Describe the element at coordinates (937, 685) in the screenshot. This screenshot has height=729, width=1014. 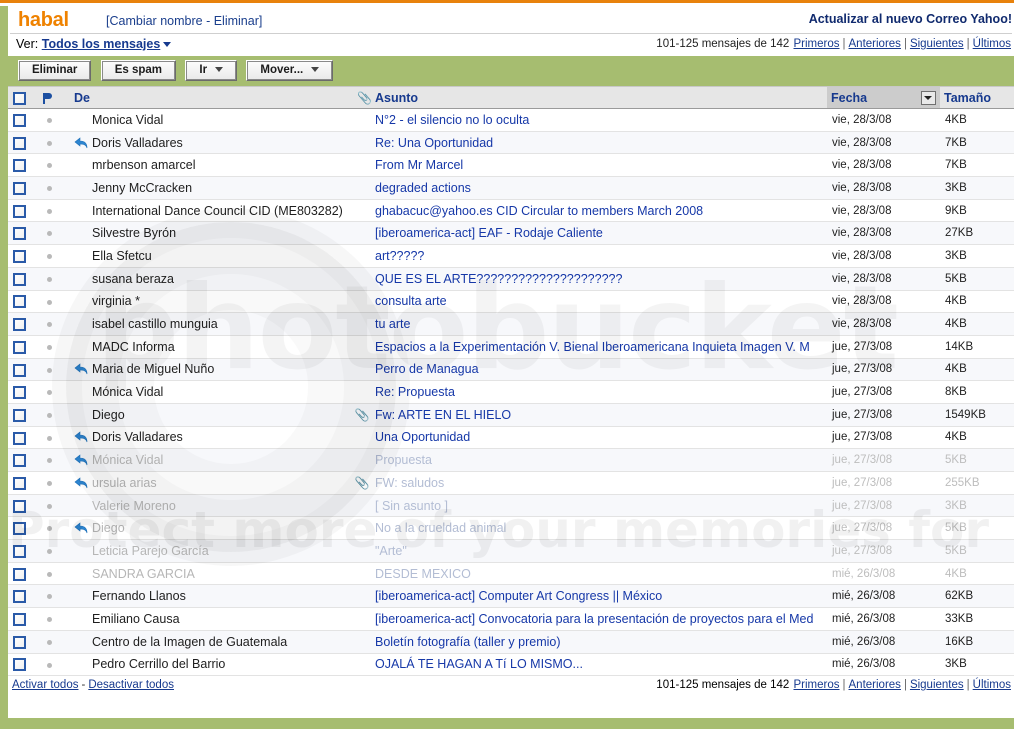
I see `pager-next-bottom: Siguientes` at that location.